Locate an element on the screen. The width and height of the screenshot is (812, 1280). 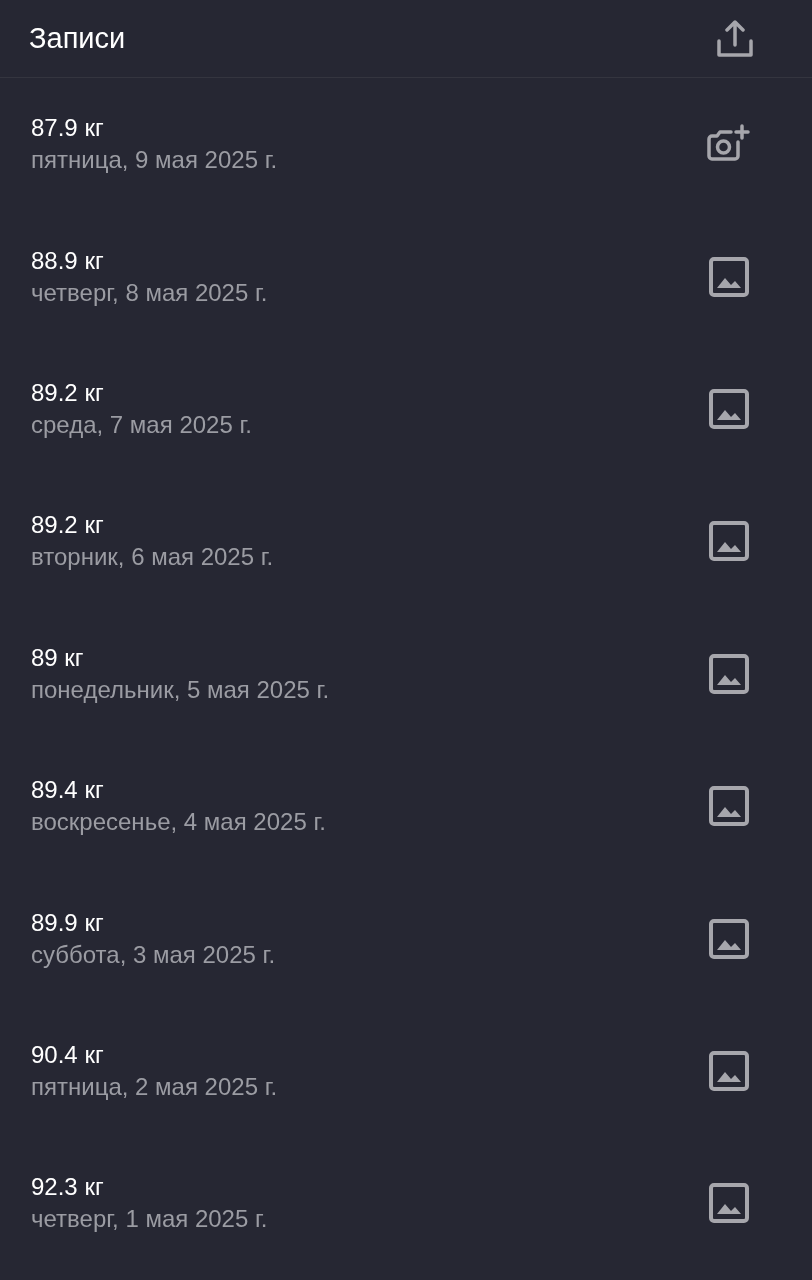
entry-date: понедельник, 5 мая 2025 г. is located at coordinates (180, 689).